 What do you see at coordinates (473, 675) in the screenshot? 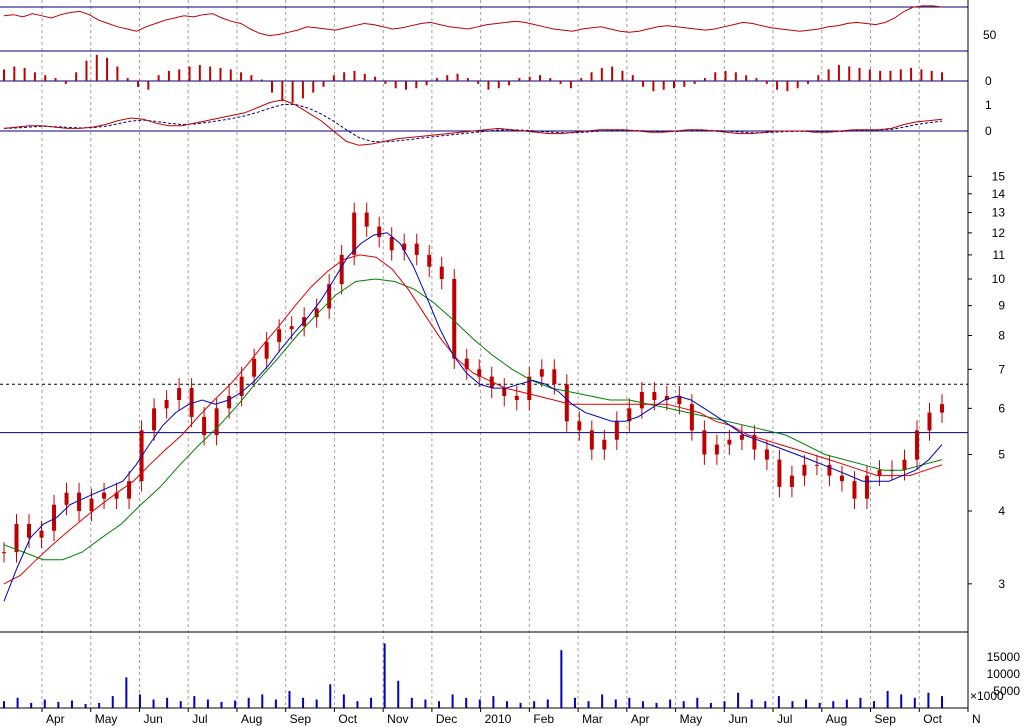
I see `volume-panel` at bounding box center [473, 675].